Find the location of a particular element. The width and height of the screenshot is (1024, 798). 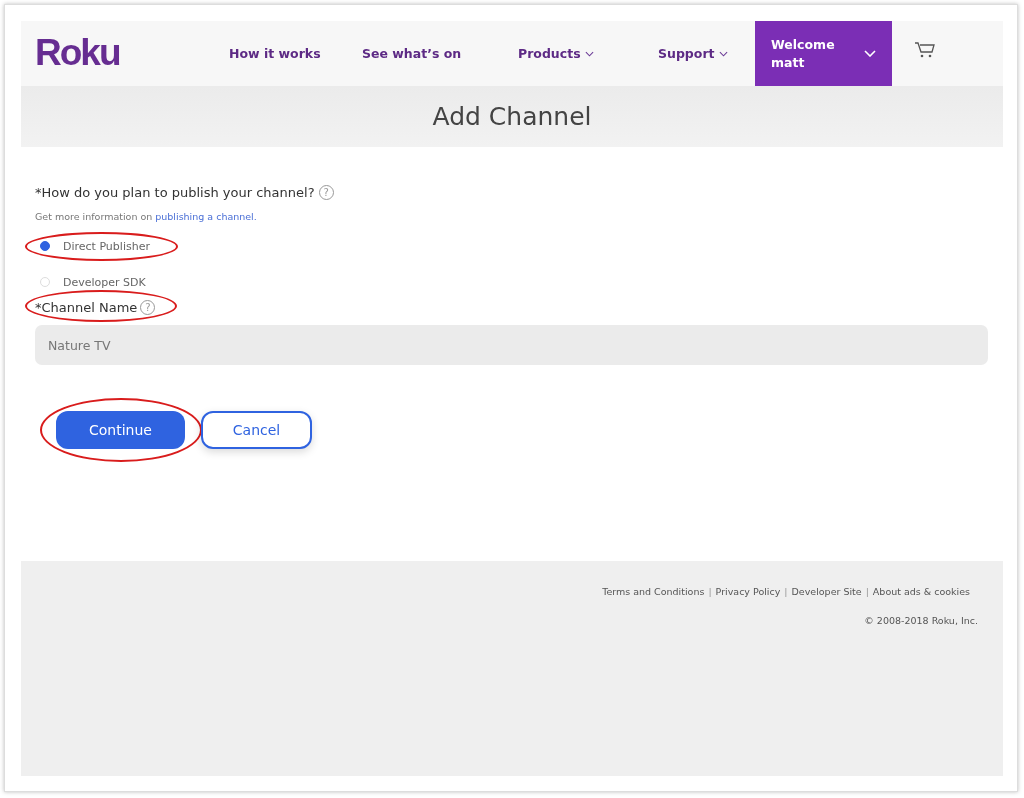

logo: Roku is located at coordinates (117, 53).